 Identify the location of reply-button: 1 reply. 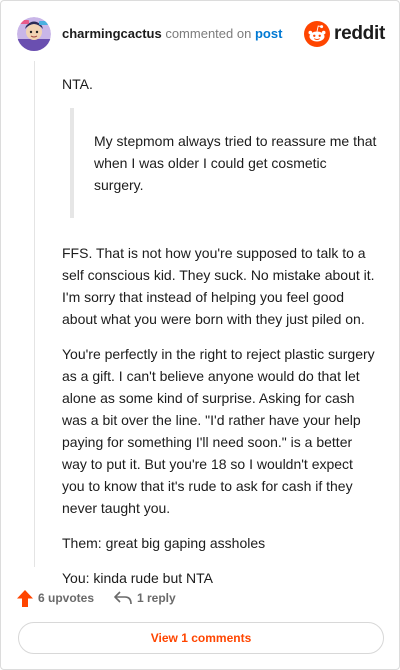
(145, 598).